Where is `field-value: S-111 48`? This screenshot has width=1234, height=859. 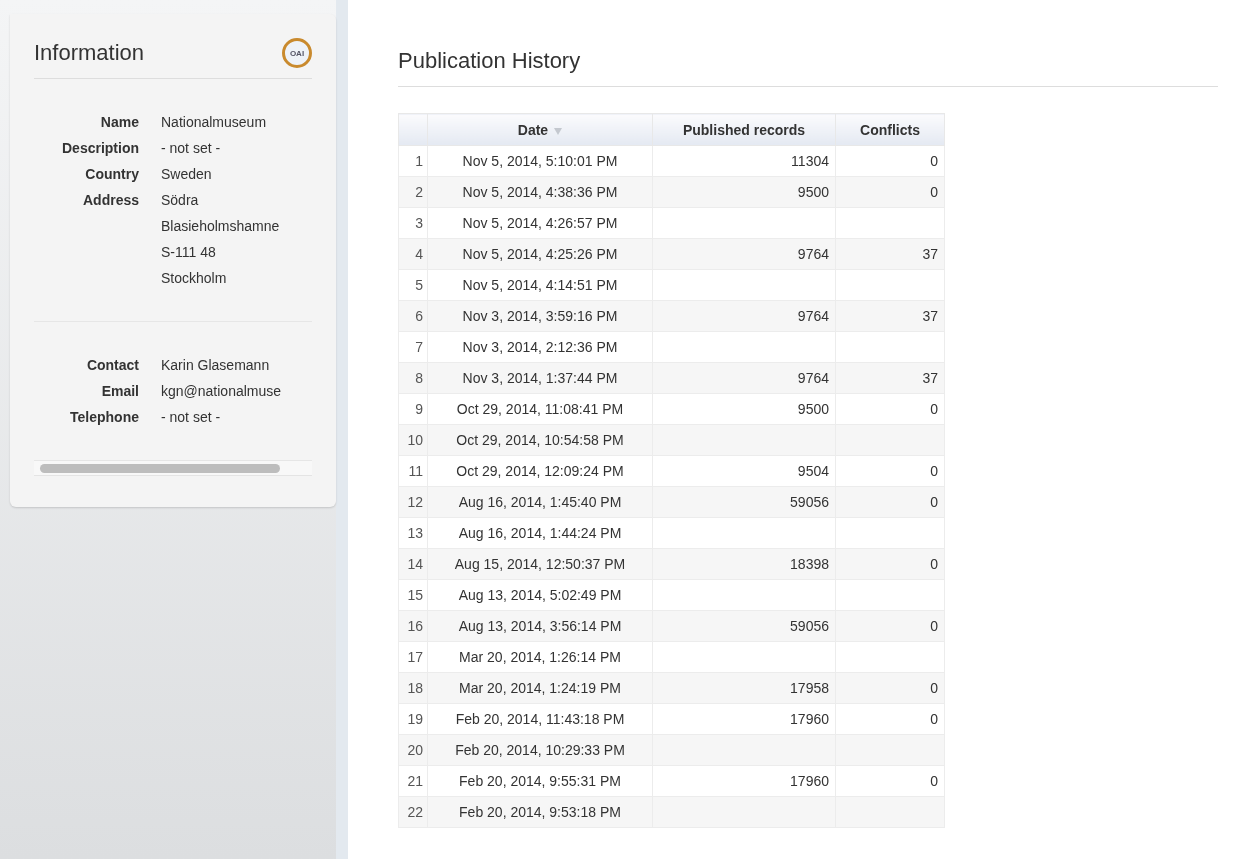 field-value: S-111 48 is located at coordinates (189, 252).